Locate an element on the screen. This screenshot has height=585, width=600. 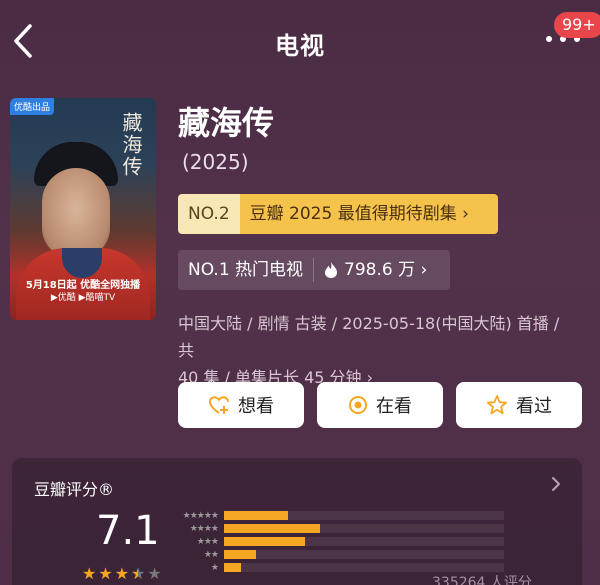
rating-title: 豆瓣评分® is located at coordinates (74, 489).